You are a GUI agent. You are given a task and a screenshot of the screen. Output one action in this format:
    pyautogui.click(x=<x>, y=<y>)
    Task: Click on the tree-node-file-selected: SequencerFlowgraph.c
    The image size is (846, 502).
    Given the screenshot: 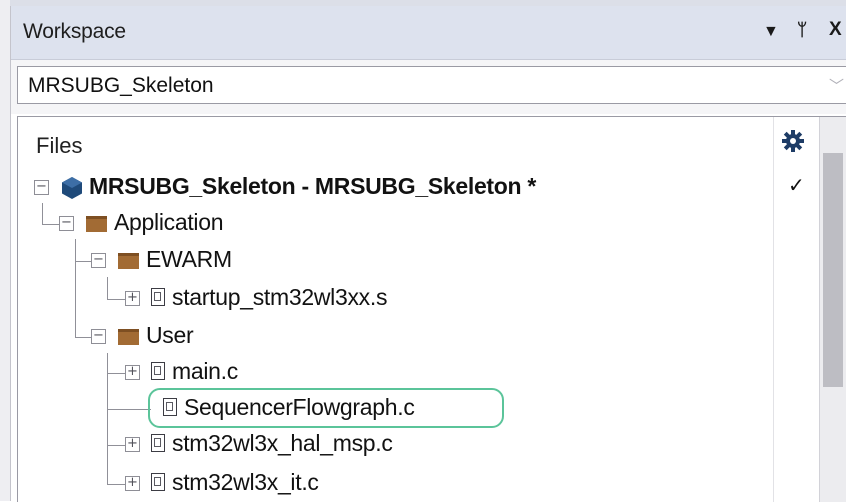 What is the action you would take?
    pyautogui.click(x=327, y=409)
    